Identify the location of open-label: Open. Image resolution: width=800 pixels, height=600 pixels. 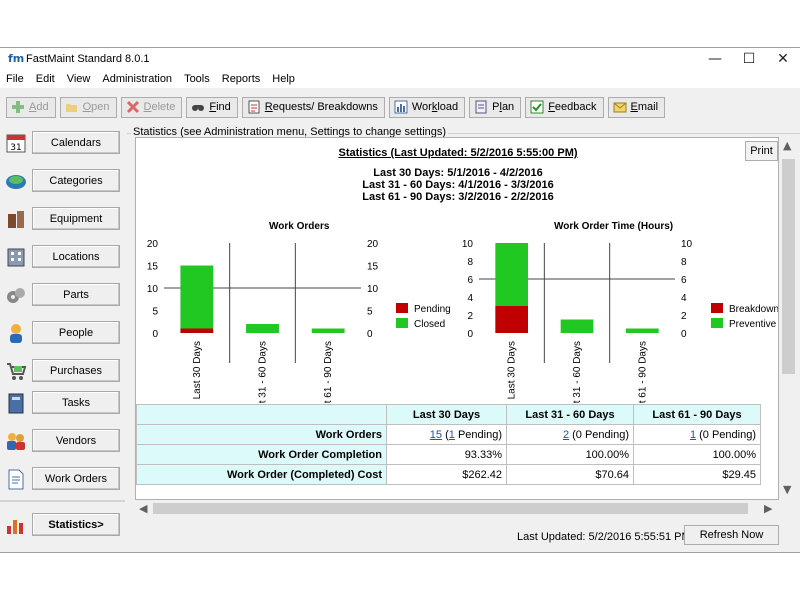
(96, 107).